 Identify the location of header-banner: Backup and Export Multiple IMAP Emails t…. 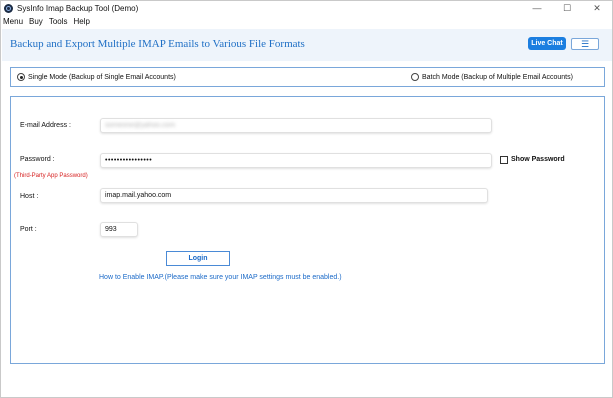
(307, 45).